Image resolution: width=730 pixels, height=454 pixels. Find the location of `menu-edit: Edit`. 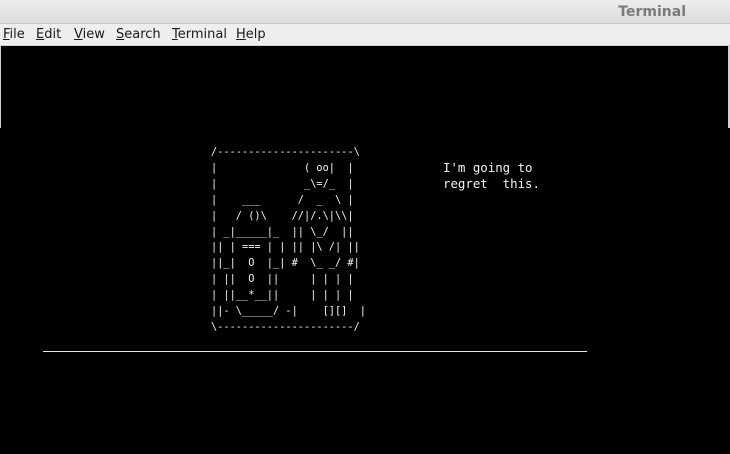

menu-edit: Edit is located at coordinates (48, 35).